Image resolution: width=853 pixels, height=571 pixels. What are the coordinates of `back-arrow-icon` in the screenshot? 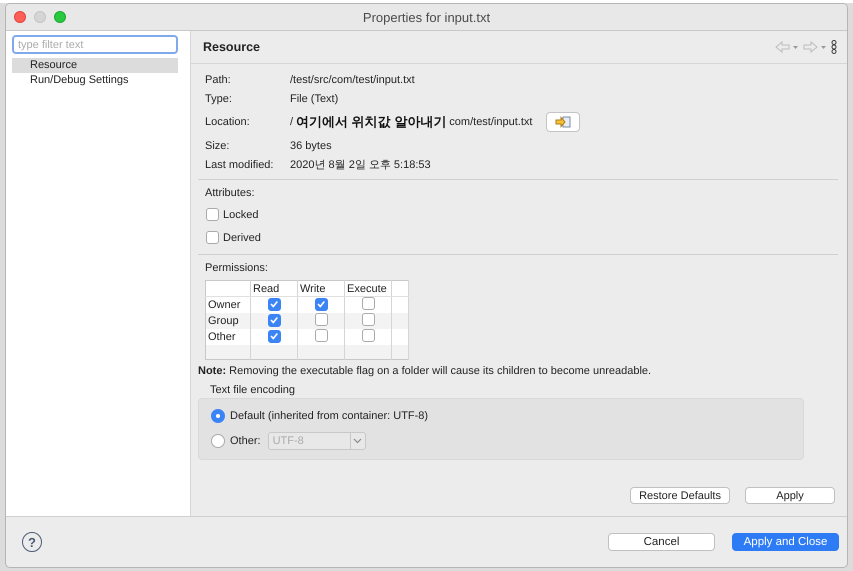 It's located at (787, 47).